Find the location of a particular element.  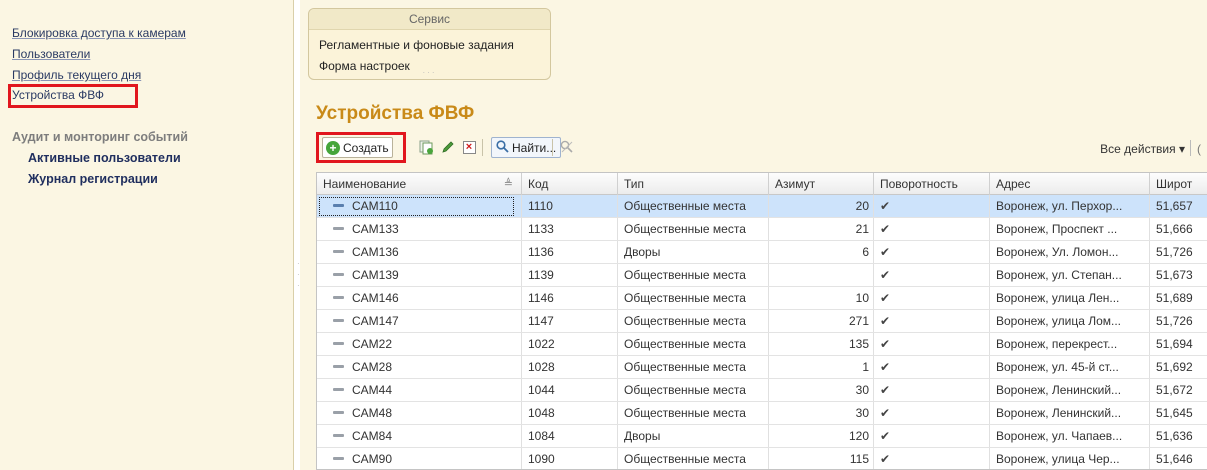

cell-code: 1048 is located at coordinates (570, 413).